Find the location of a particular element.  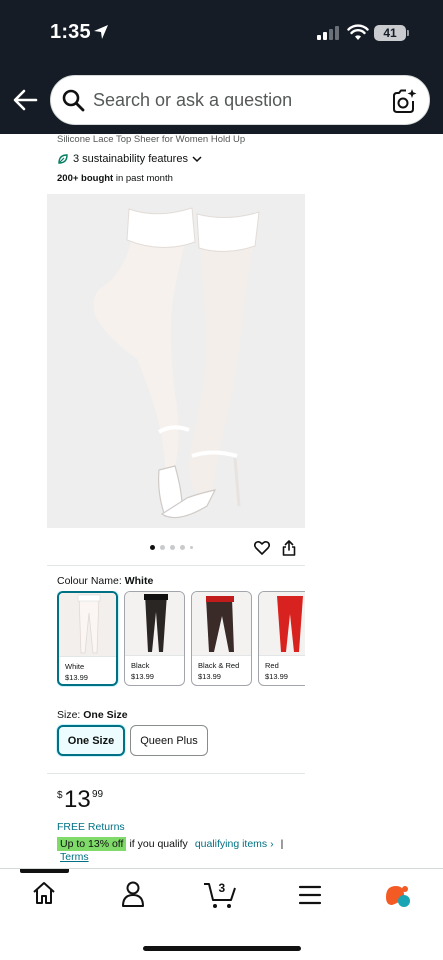

swatch-name: Red is located at coordinates (272, 665).